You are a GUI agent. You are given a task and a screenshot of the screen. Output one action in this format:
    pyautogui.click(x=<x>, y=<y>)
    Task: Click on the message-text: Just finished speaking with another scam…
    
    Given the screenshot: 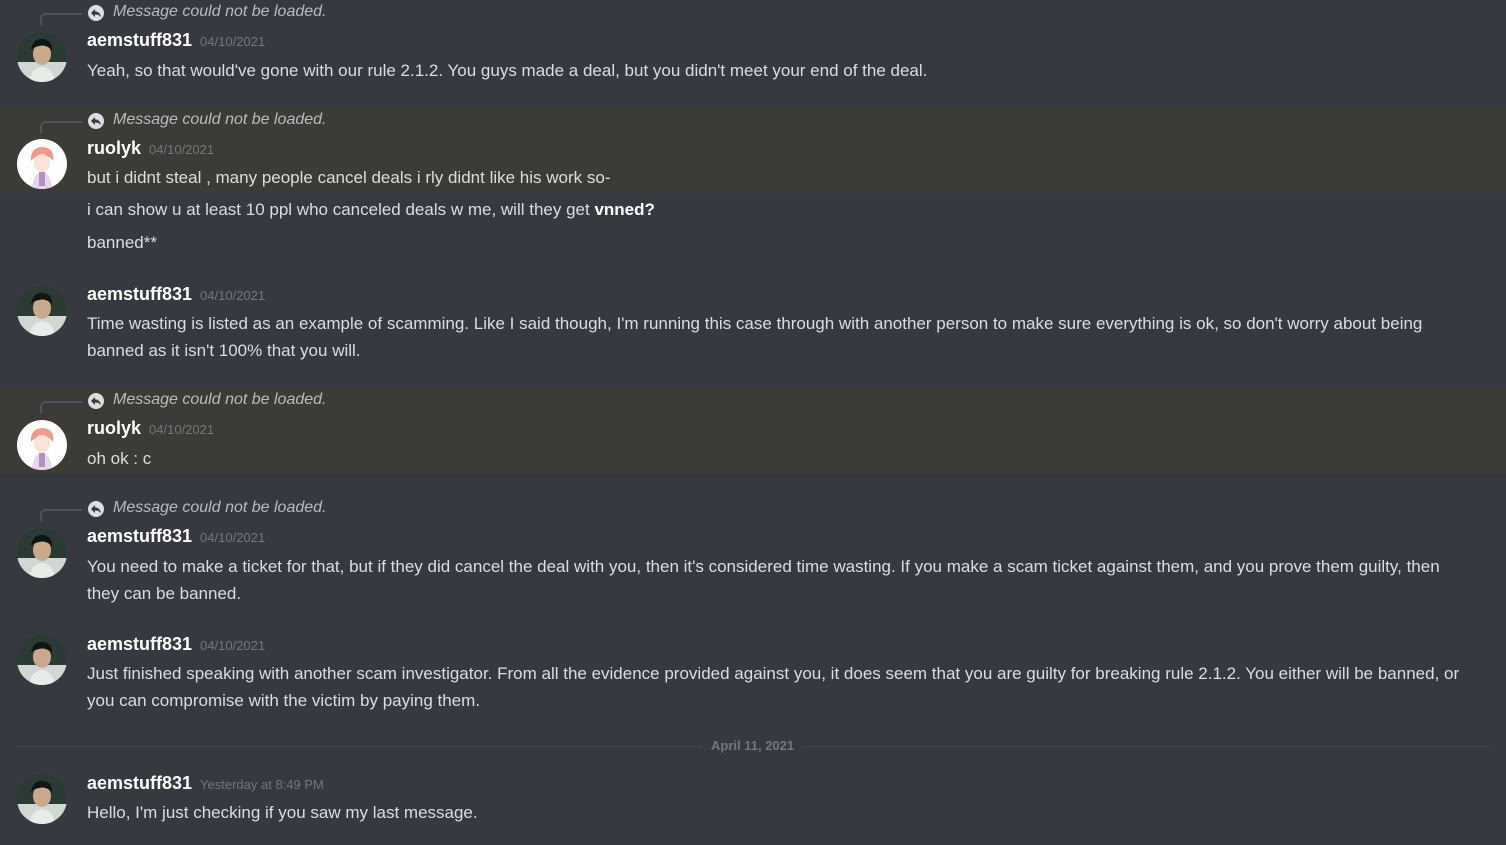 What is the action you would take?
    pyautogui.click(x=773, y=687)
    